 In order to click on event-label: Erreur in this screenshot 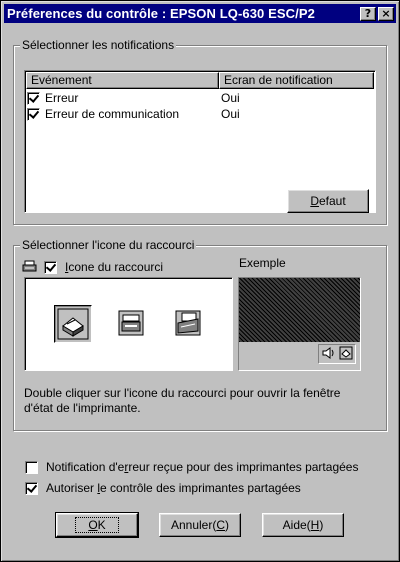, I will do `click(62, 98)`.